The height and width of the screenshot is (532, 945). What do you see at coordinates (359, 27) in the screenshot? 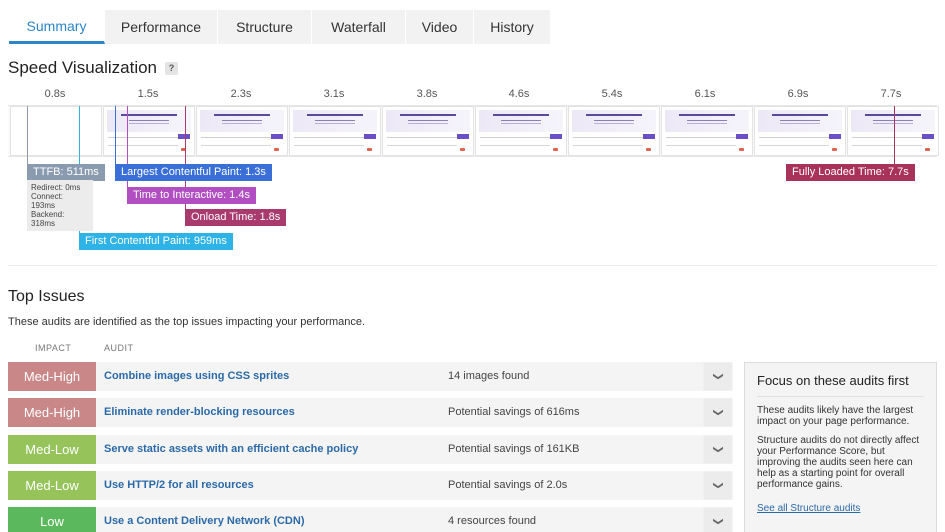
I see `tab-waterfall: Waterfall` at bounding box center [359, 27].